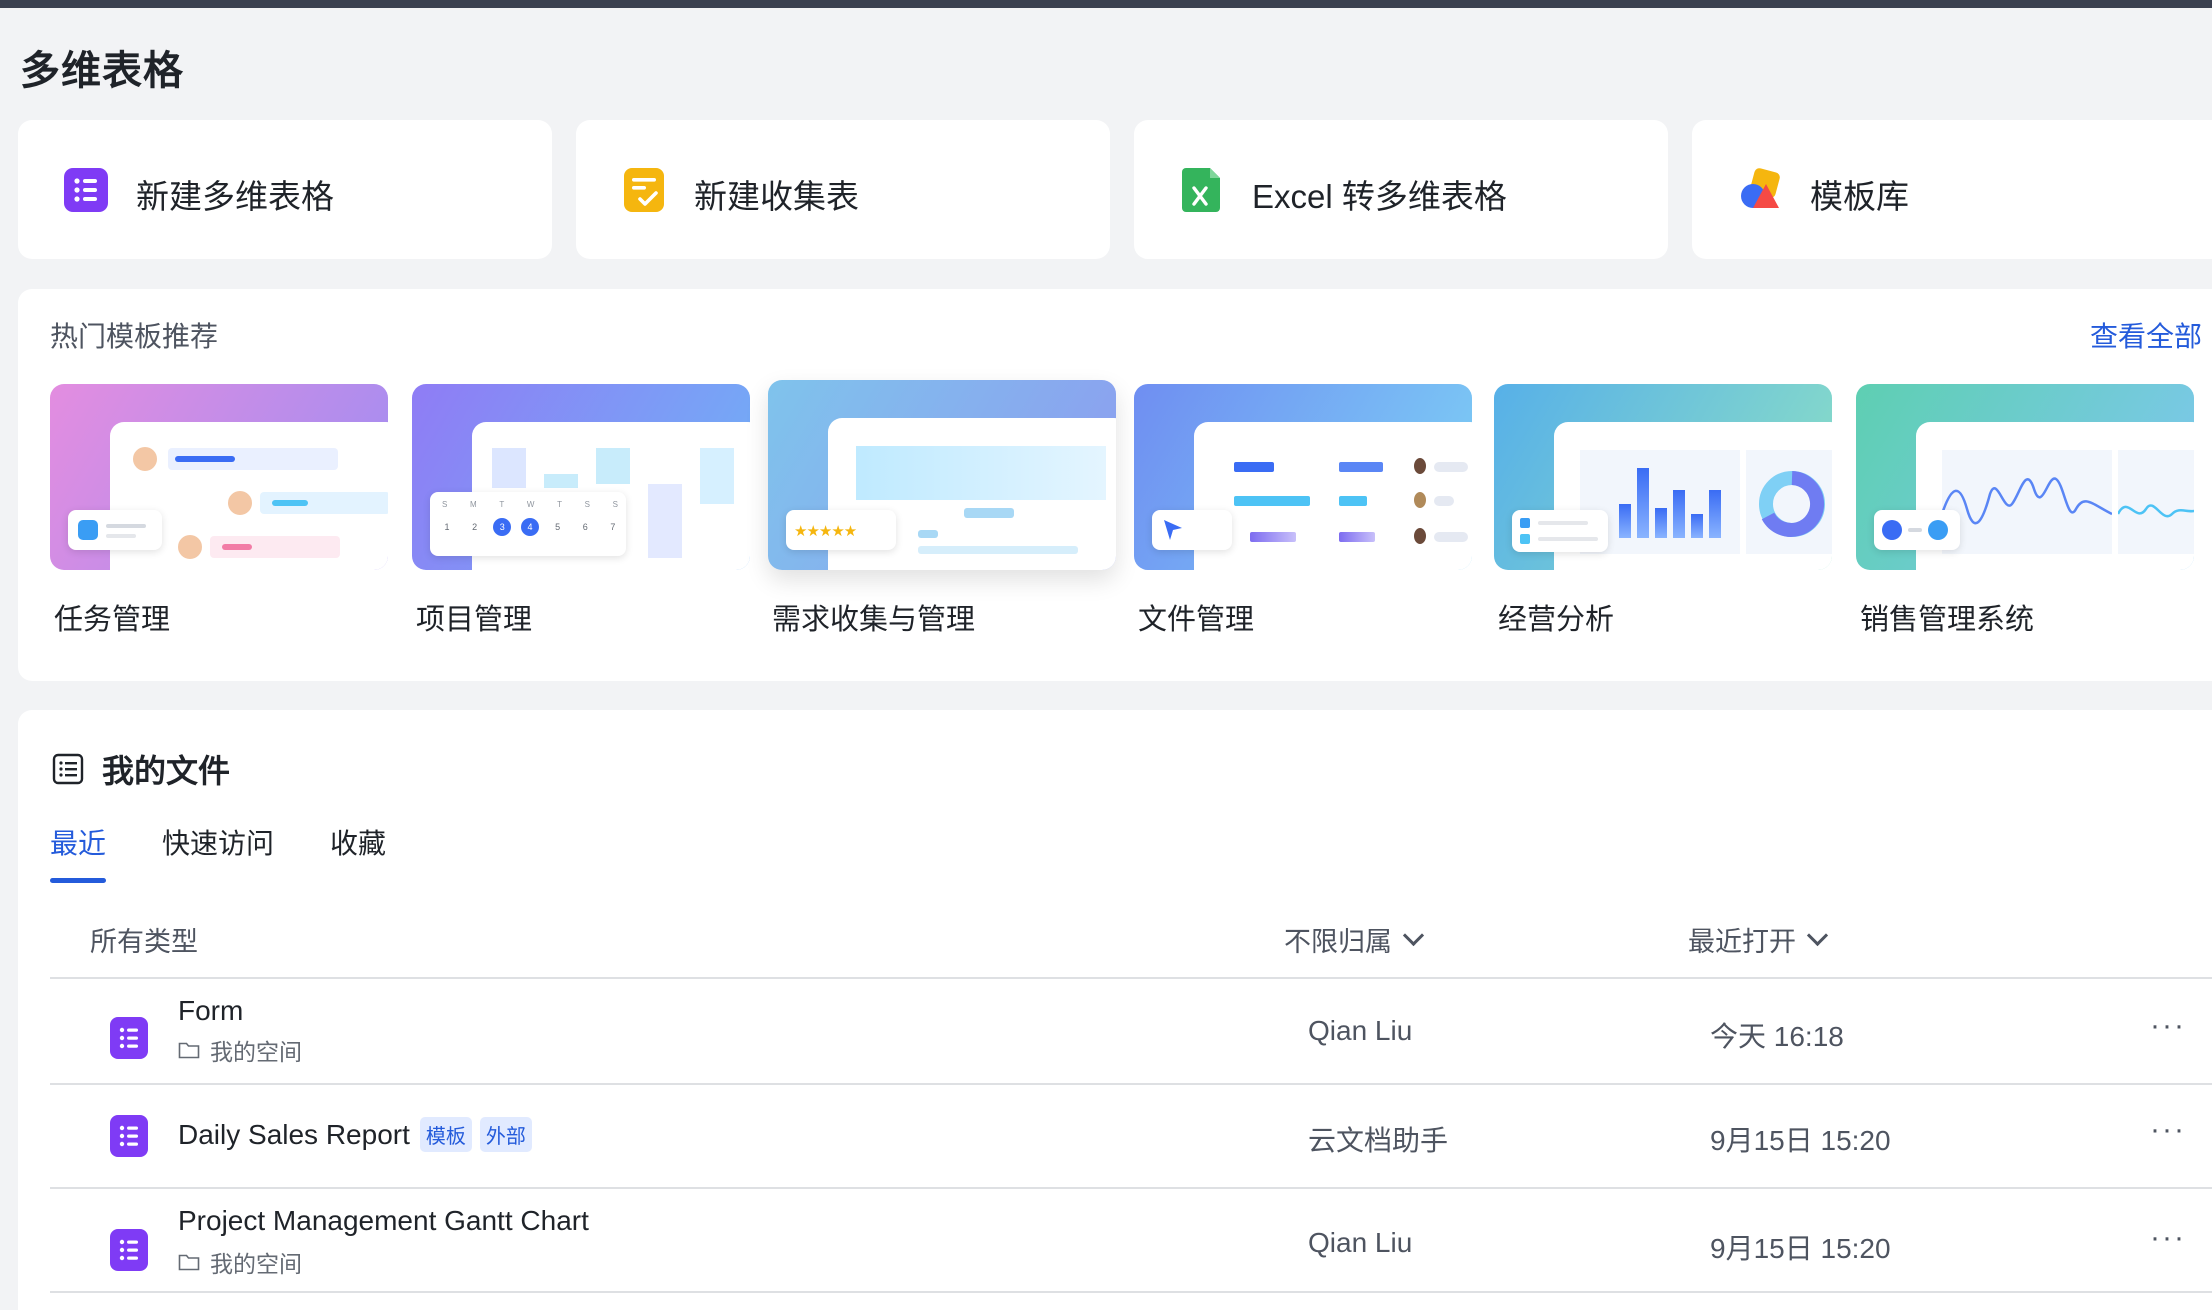 The width and height of the screenshot is (2212, 1310). I want to click on tab-quick-access: 快速访问, so click(218, 842).